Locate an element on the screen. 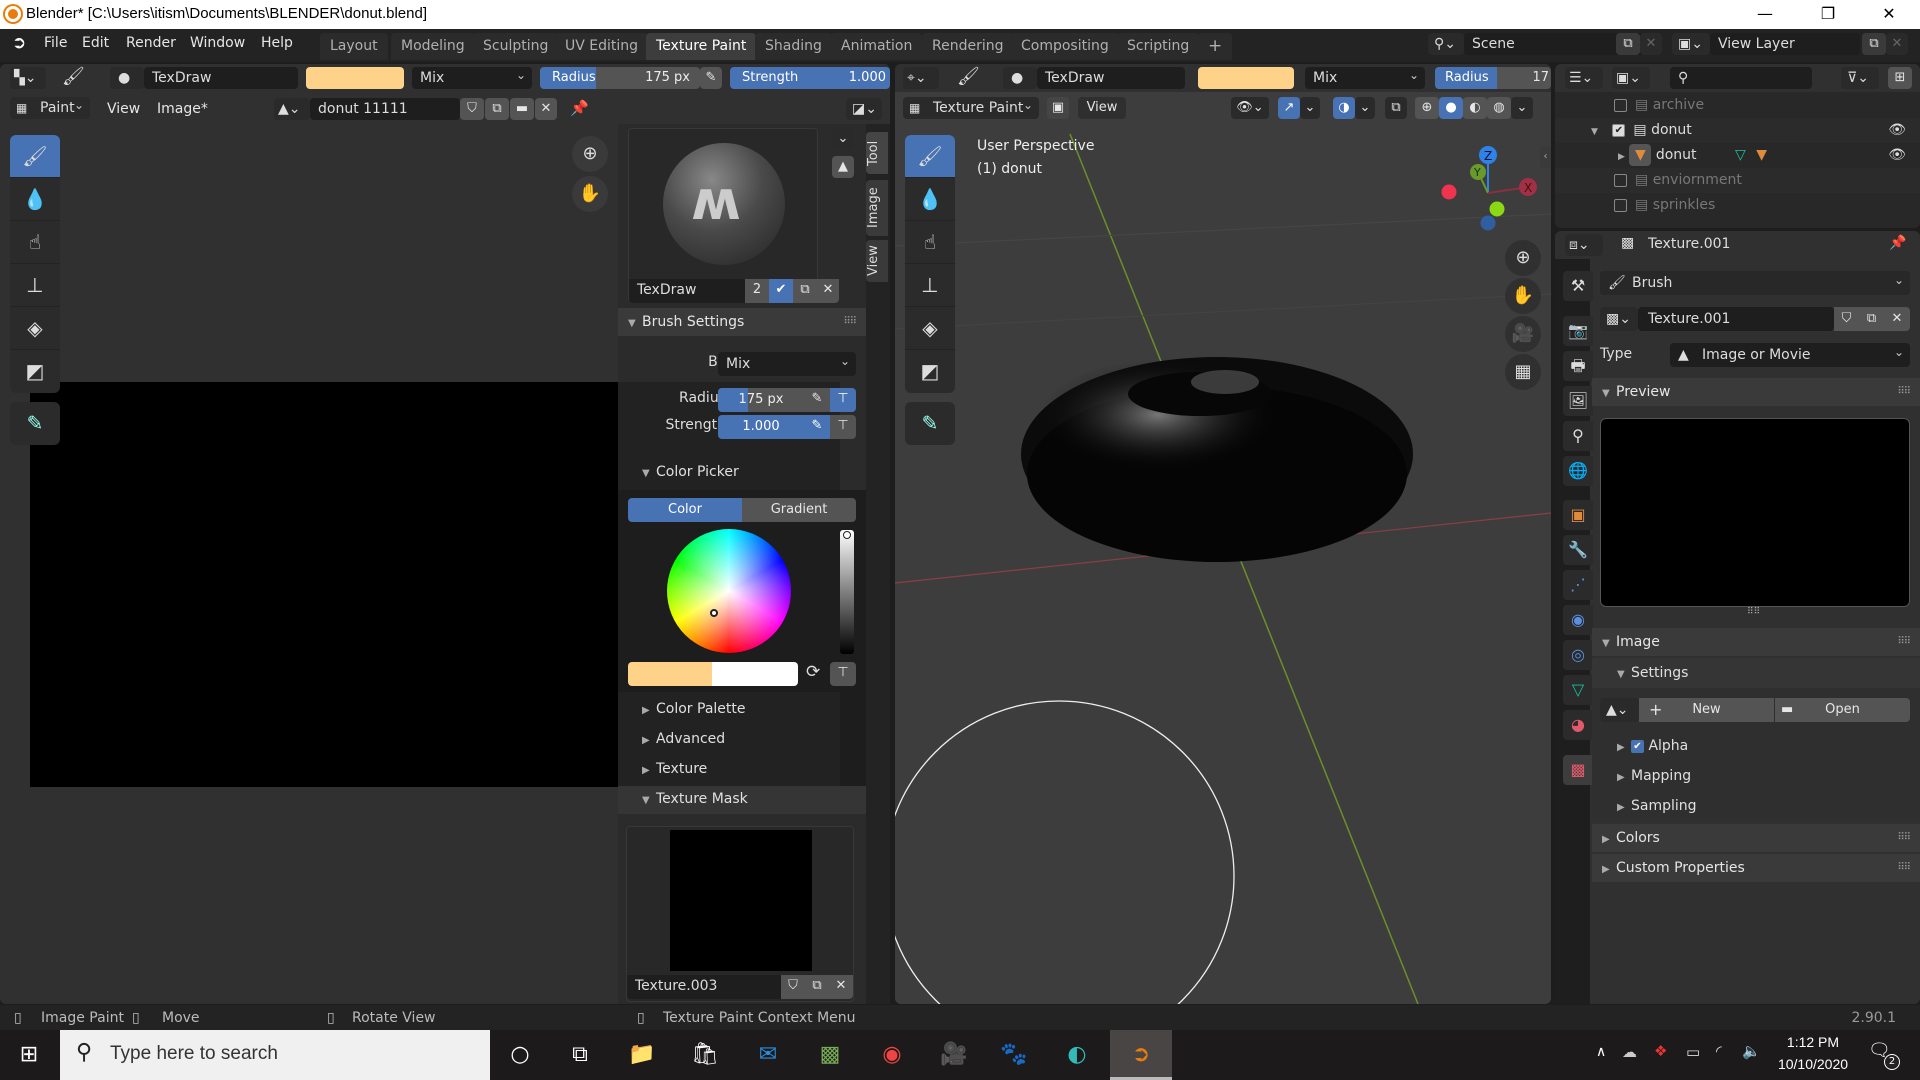  secondary-color-field is located at coordinates (755, 674).